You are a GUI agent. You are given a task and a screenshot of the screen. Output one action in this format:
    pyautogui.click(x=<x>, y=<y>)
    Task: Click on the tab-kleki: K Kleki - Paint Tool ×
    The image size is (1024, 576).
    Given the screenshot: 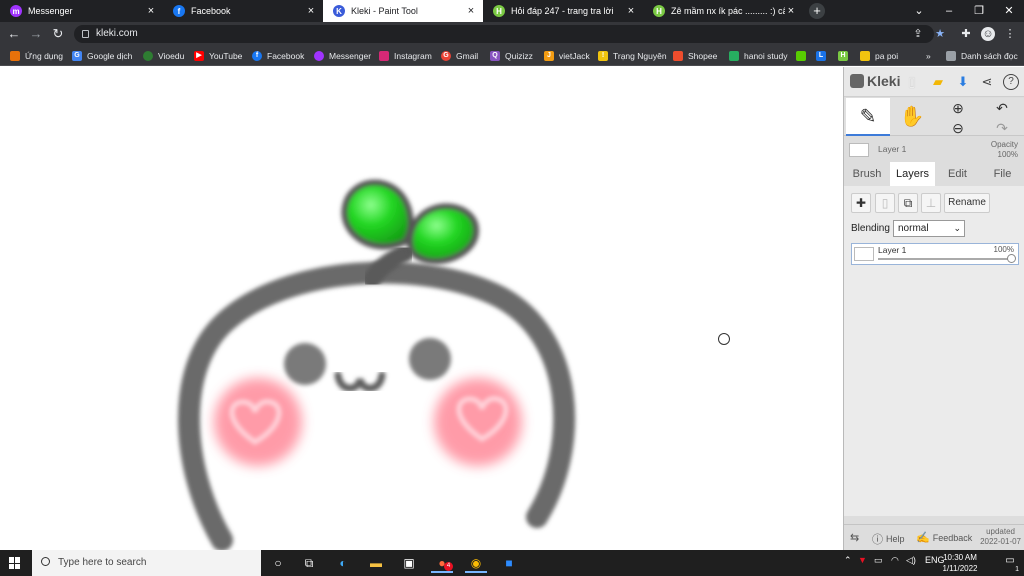 What is the action you would take?
    pyautogui.click(x=403, y=11)
    